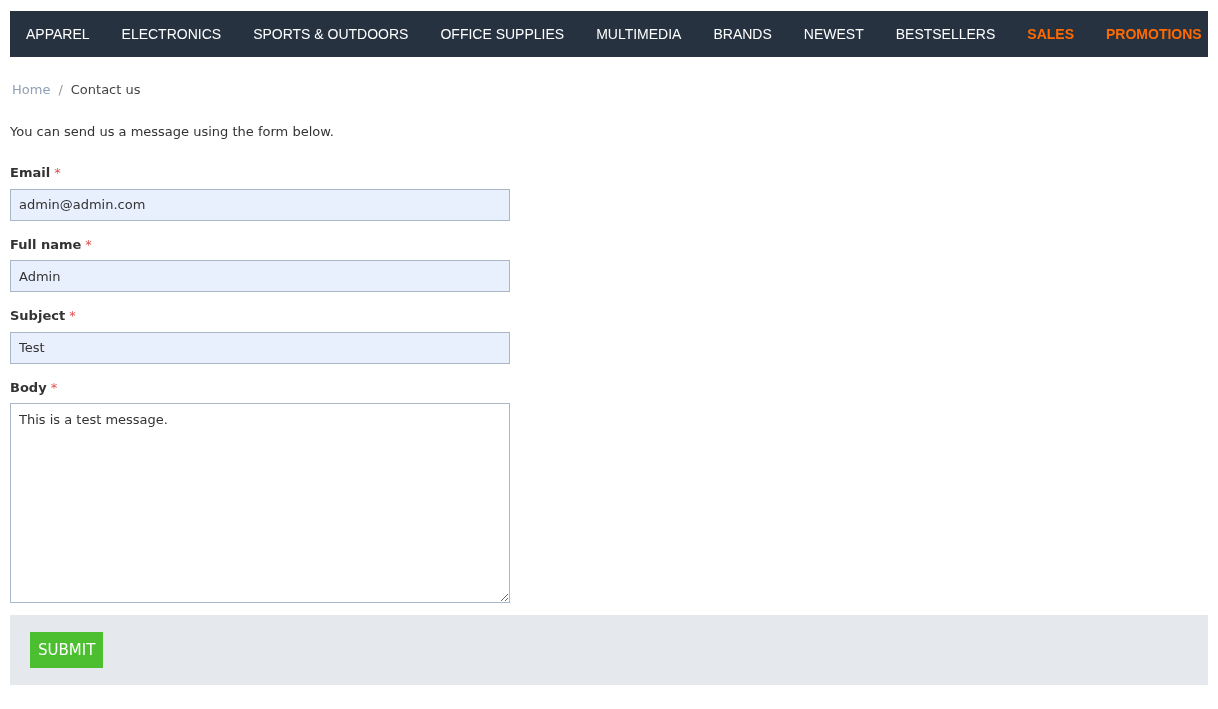 Image resolution: width=1218 pixels, height=709 pixels. Describe the element at coordinates (171, 34) in the screenshot. I see `nav-link: ELECTRONICS` at that location.